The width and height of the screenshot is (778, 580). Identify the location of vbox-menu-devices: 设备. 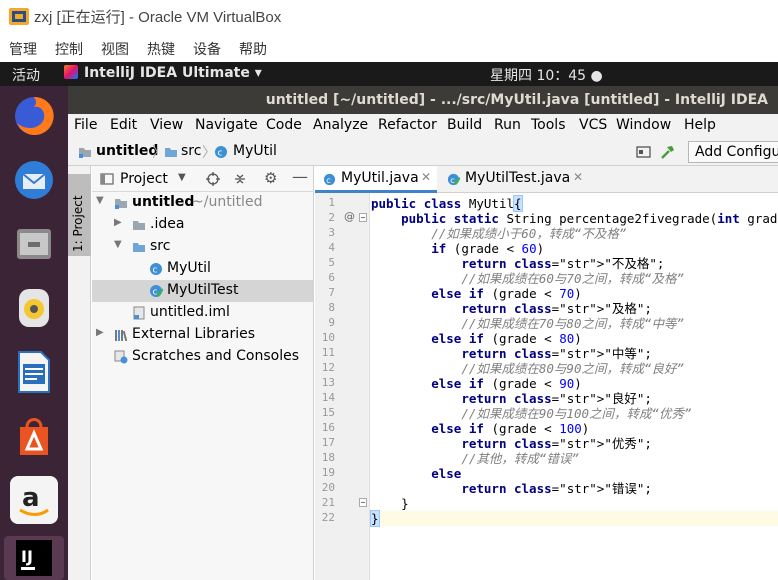
(207, 49).